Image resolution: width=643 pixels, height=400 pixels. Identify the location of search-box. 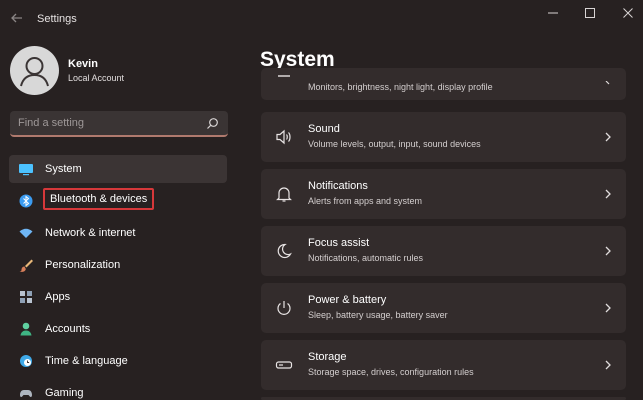
(119, 124).